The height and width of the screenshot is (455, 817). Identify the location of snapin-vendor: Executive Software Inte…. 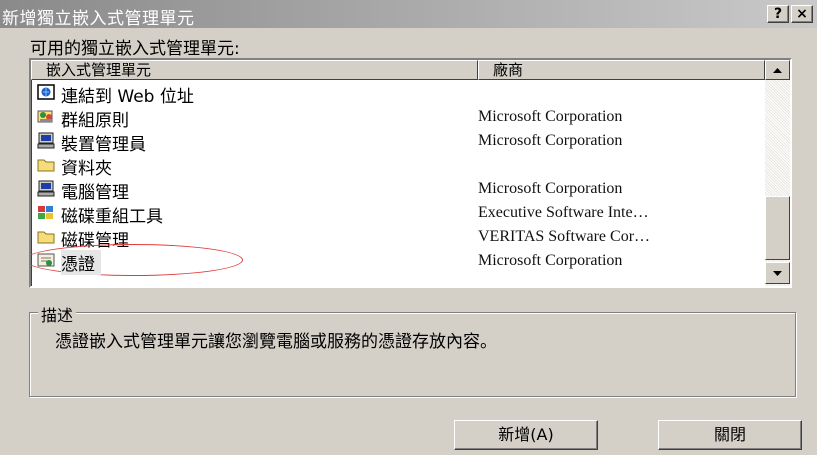
(563, 212).